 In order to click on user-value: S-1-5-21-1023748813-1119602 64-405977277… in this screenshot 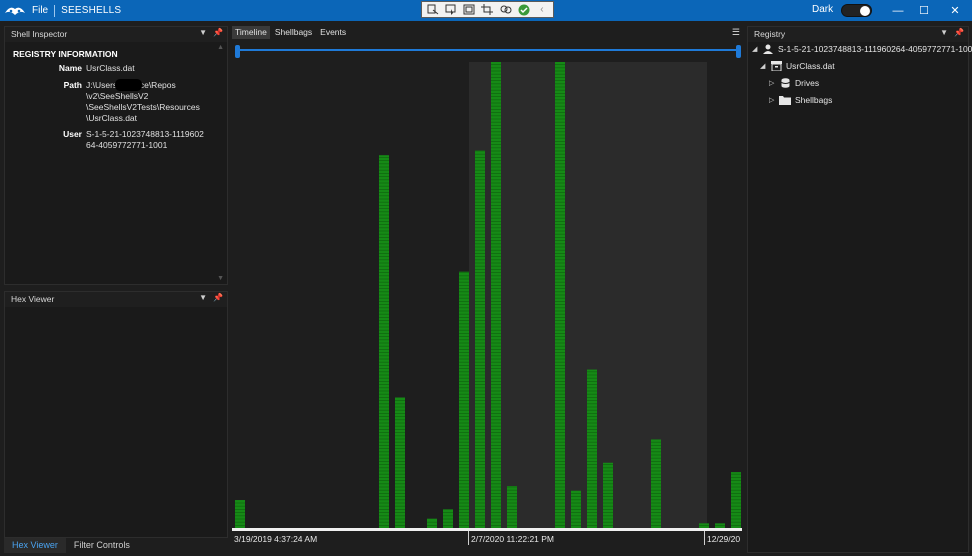, I will do `click(146, 140)`.